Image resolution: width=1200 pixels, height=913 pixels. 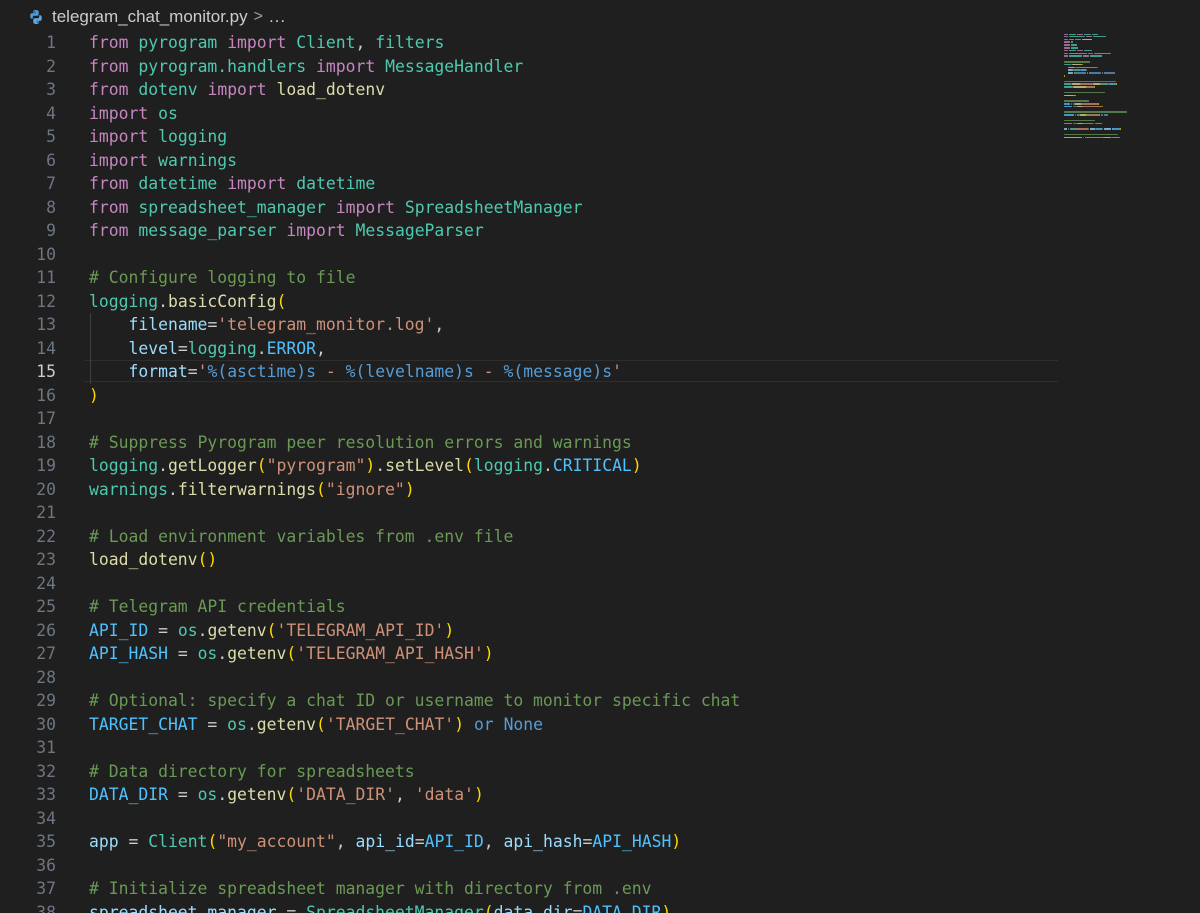 I want to click on code-token: 'telegram_monitor.log', so click(x=326, y=324).